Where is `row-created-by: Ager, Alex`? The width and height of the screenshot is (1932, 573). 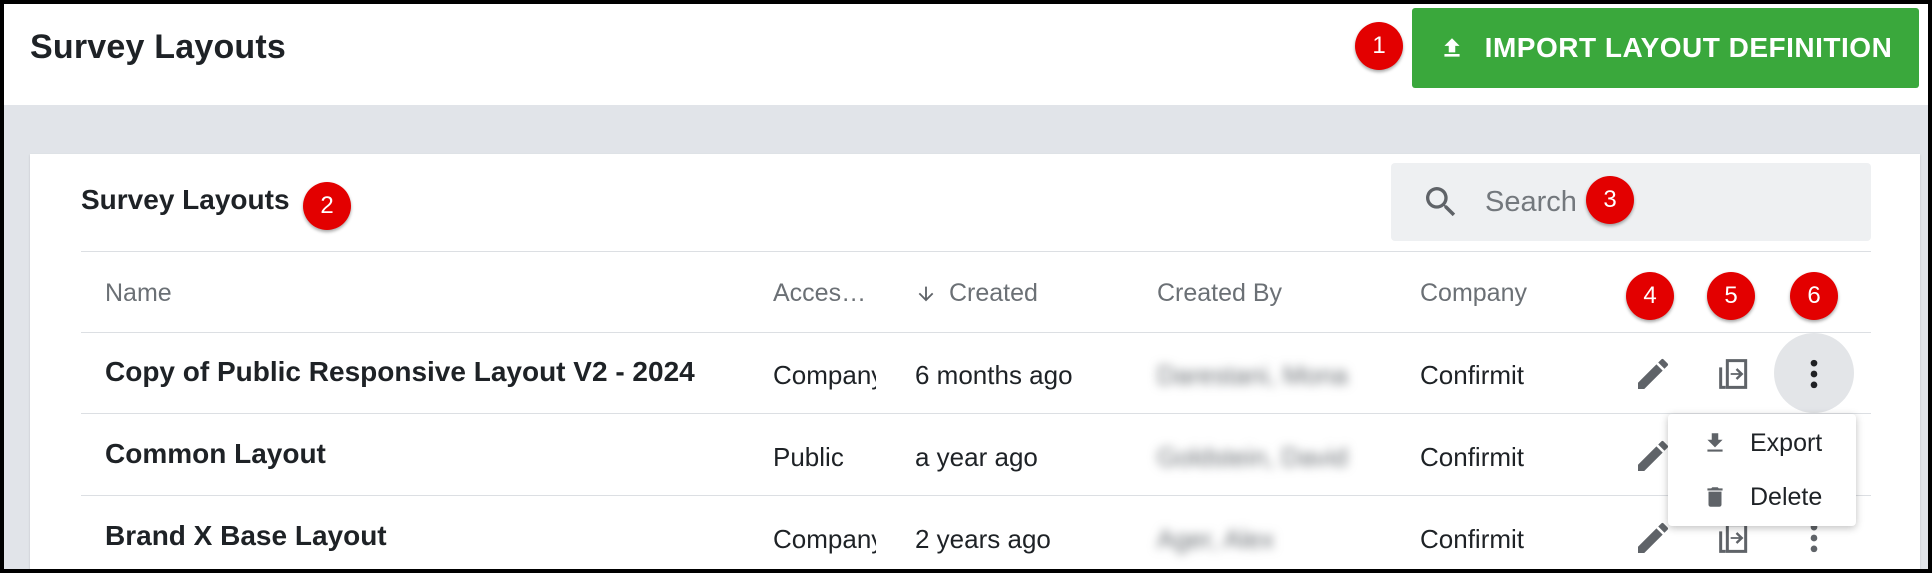 row-created-by: Ager, Alex is located at coordinates (1216, 539).